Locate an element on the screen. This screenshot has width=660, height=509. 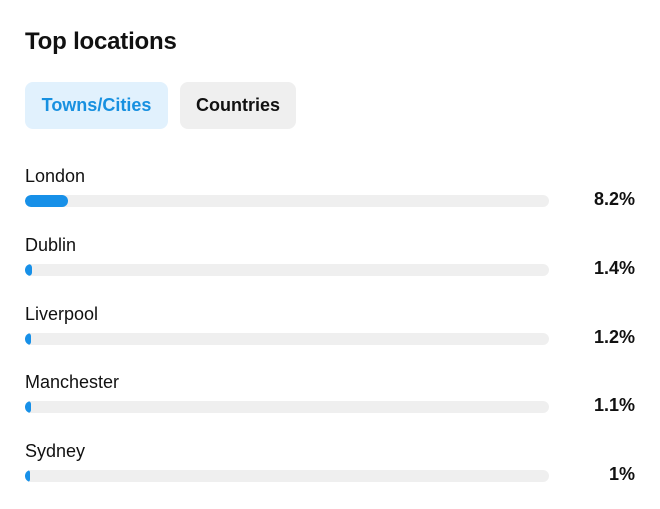
location-row: Sydney 1% is located at coordinates (331, 474).